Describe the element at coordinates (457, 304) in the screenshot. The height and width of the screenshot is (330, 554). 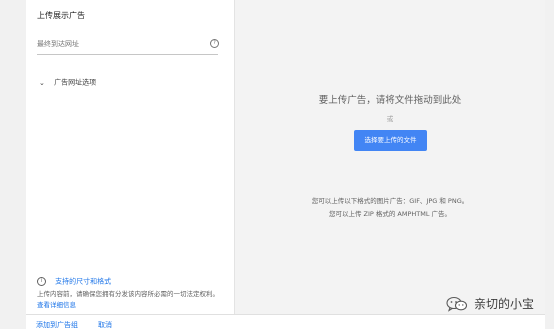
I see `wechat-icon` at that location.